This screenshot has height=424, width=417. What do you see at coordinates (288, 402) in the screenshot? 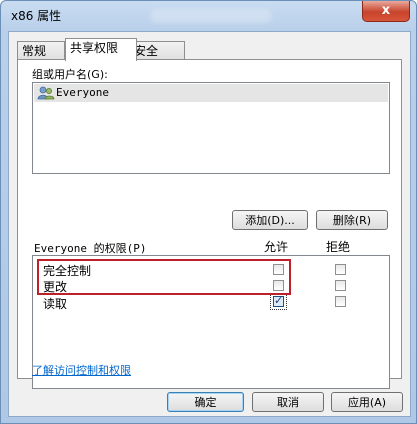
I see `cancel-button: 取消` at bounding box center [288, 402].